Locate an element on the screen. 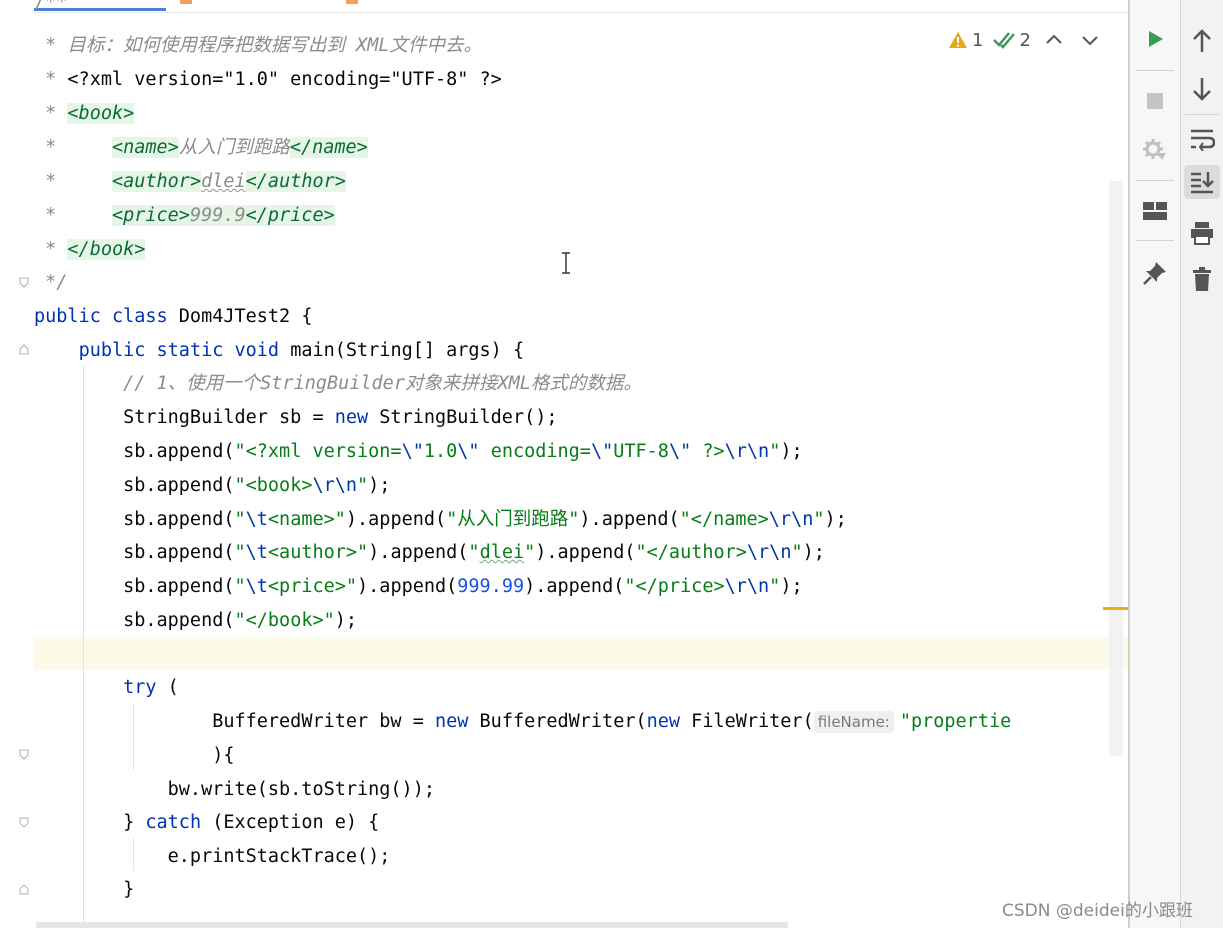  string-literal: 1.0 is located at coordinates (440, 451).